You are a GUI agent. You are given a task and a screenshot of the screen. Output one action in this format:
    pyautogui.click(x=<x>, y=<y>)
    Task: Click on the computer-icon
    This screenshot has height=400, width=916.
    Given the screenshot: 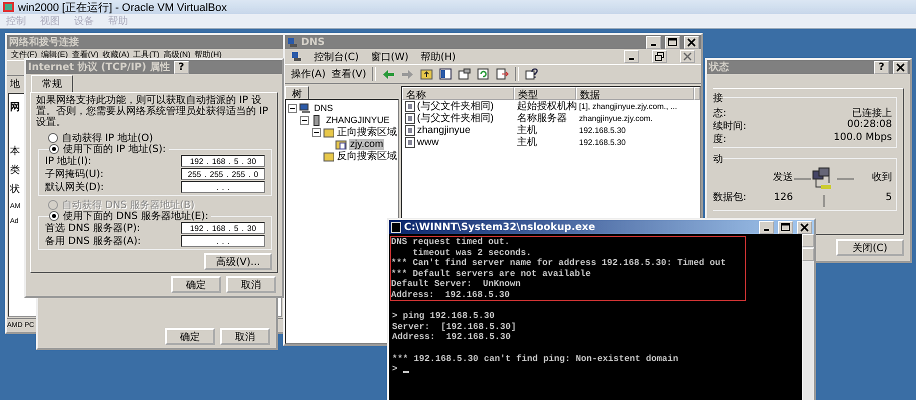 What is the action you would take?
    pyautogui.click(x=305, y=108)
    